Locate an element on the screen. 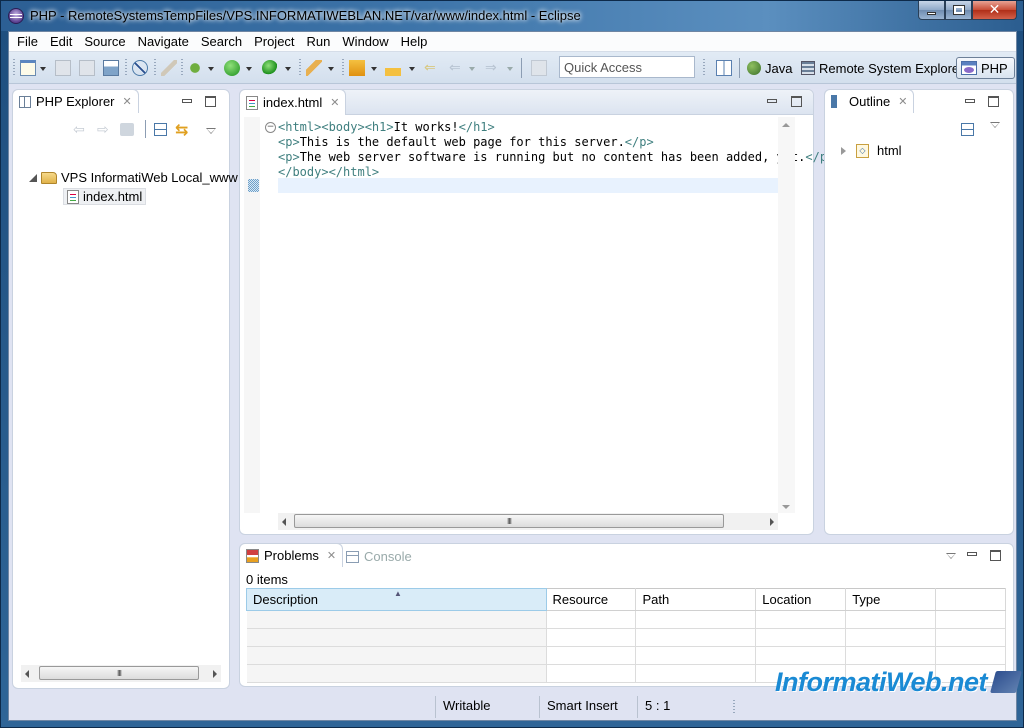  status-grip is located at coordinates (734, 707).